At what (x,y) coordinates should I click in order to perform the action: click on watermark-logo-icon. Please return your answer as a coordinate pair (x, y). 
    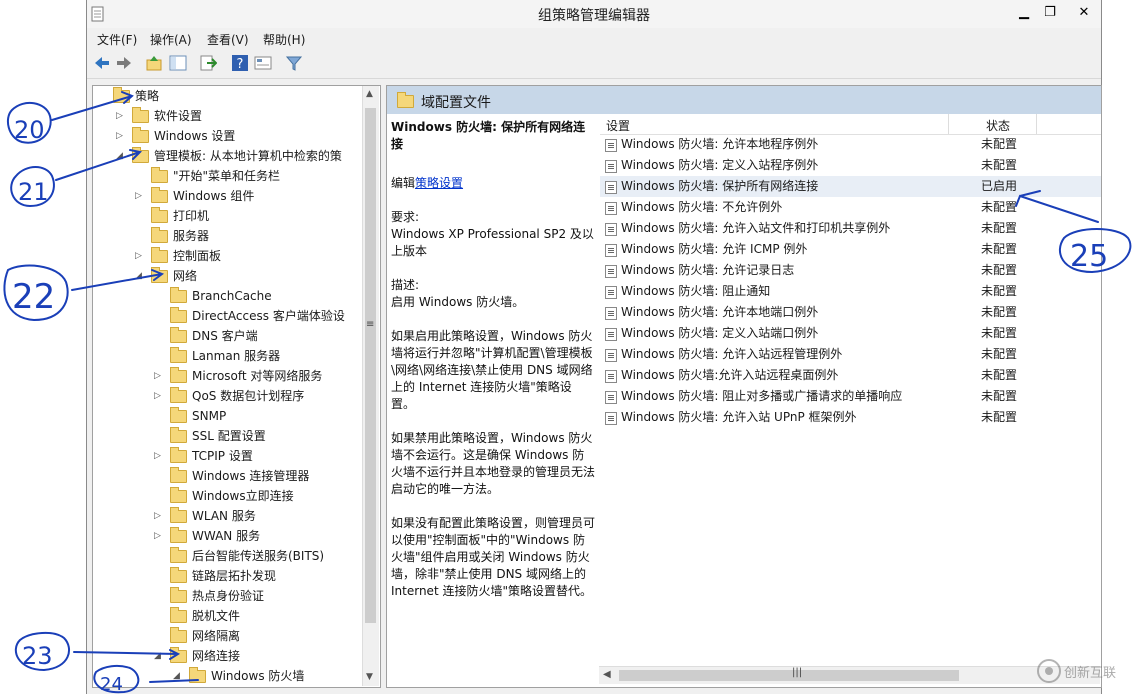
    Looking at the image, I should click on (1049, 671).